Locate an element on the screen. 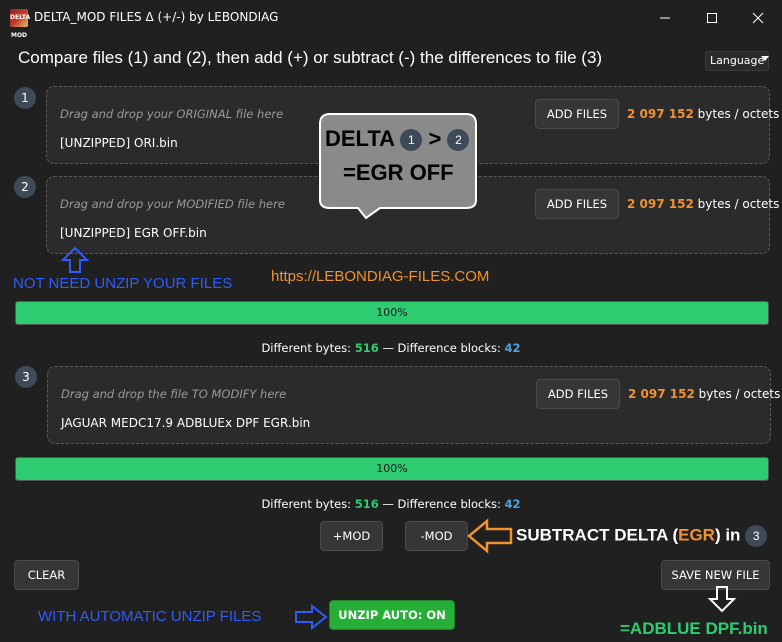  bubble-result: =EGR OFF is located at coordinates (398, 172).